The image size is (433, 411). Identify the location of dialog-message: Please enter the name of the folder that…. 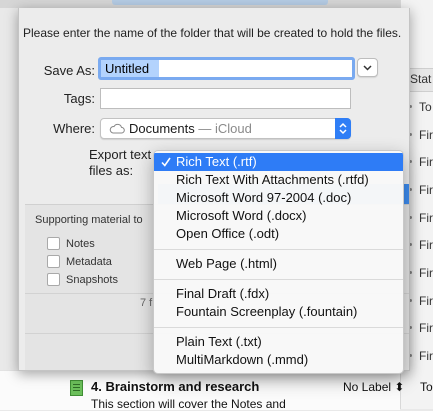
(212, 33).